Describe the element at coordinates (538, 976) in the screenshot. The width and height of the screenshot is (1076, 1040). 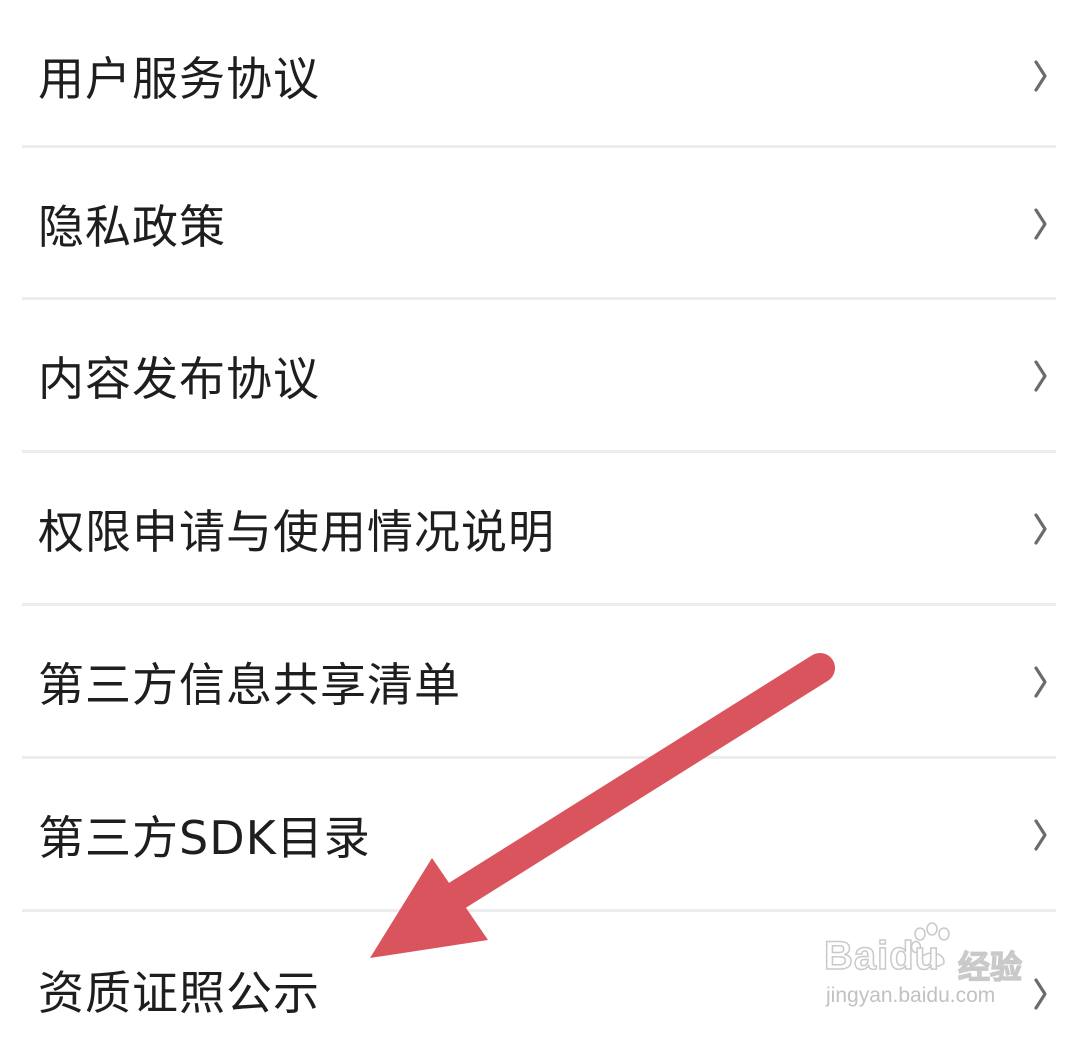
I see `list-item-qualification-license: 资质证照公示` at that location.